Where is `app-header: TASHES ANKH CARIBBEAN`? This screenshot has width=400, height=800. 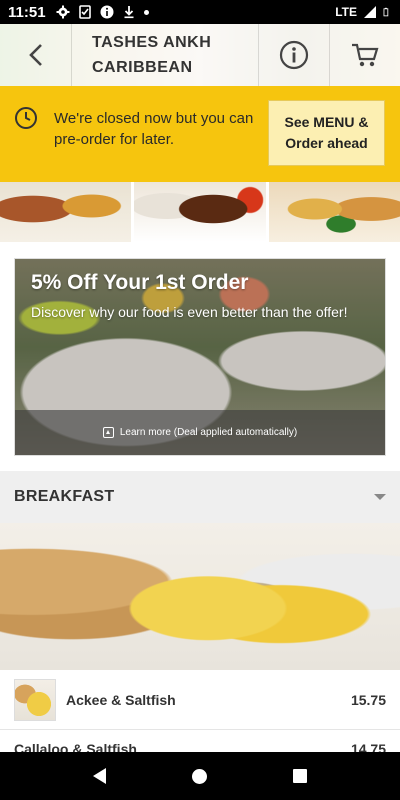
app-header: TASHES ANKH CARIBBEAN is located at coordinates (200, 55).